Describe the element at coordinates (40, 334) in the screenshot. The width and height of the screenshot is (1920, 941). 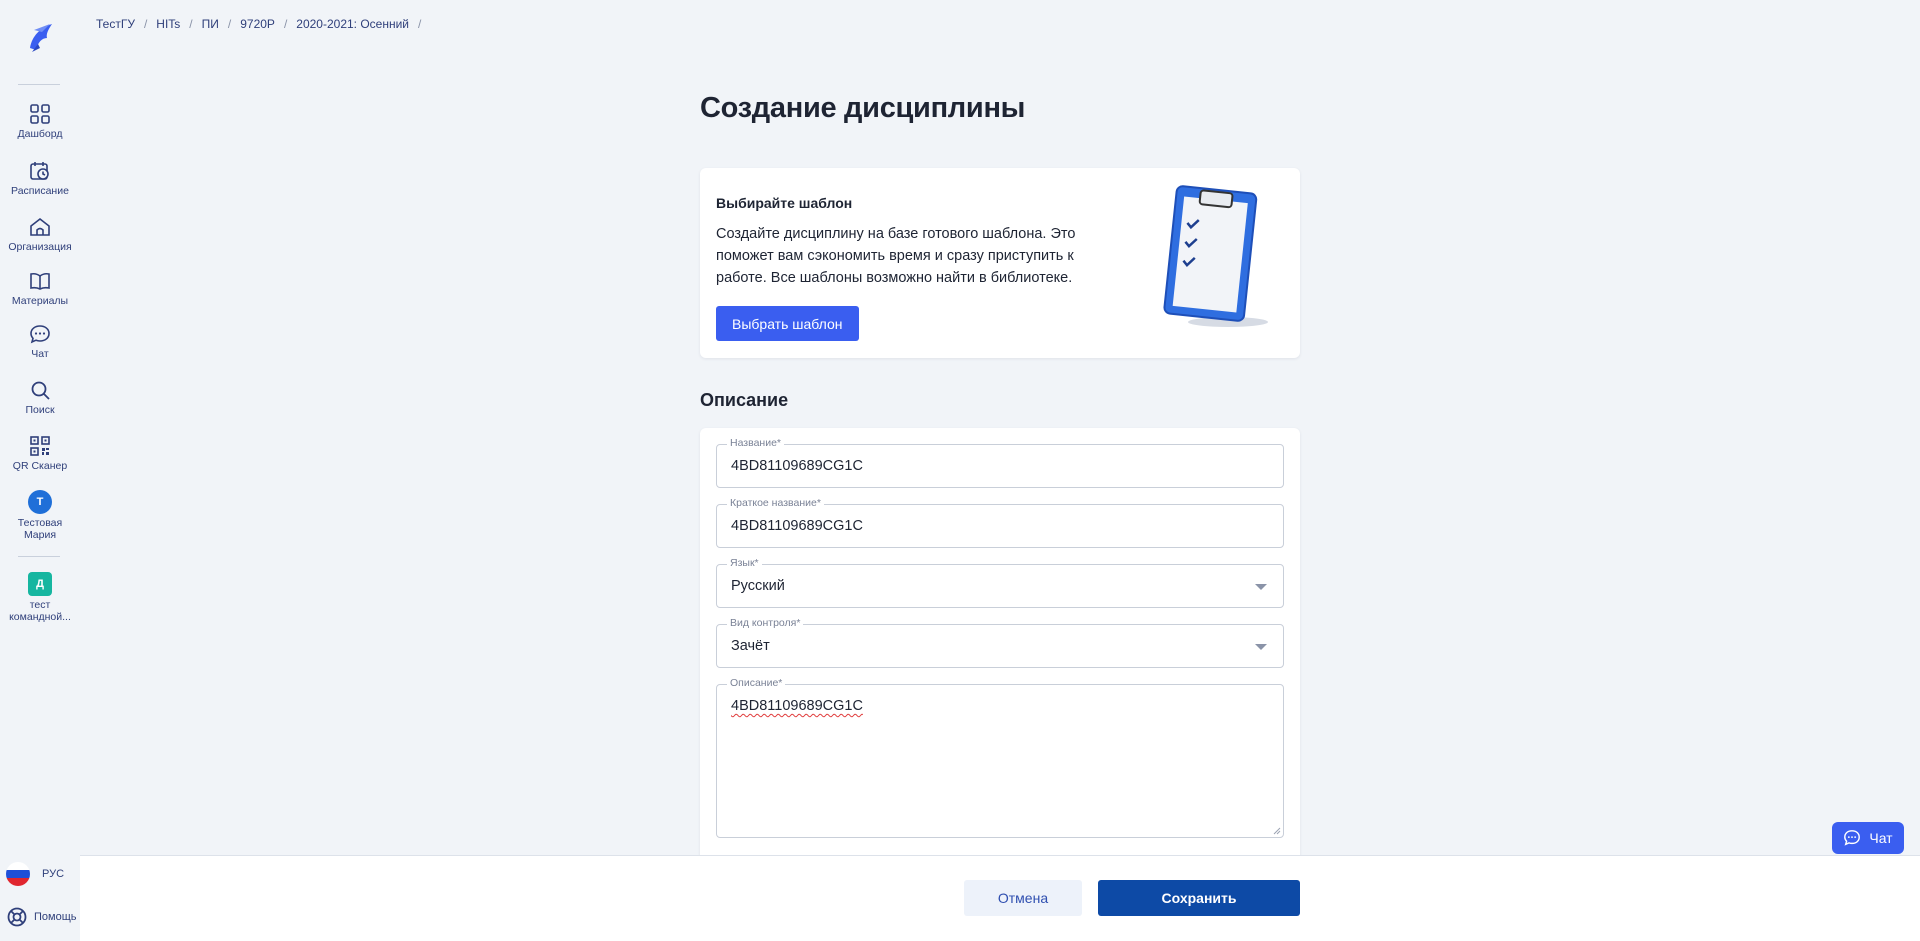
I see `chat-icon` at that location.